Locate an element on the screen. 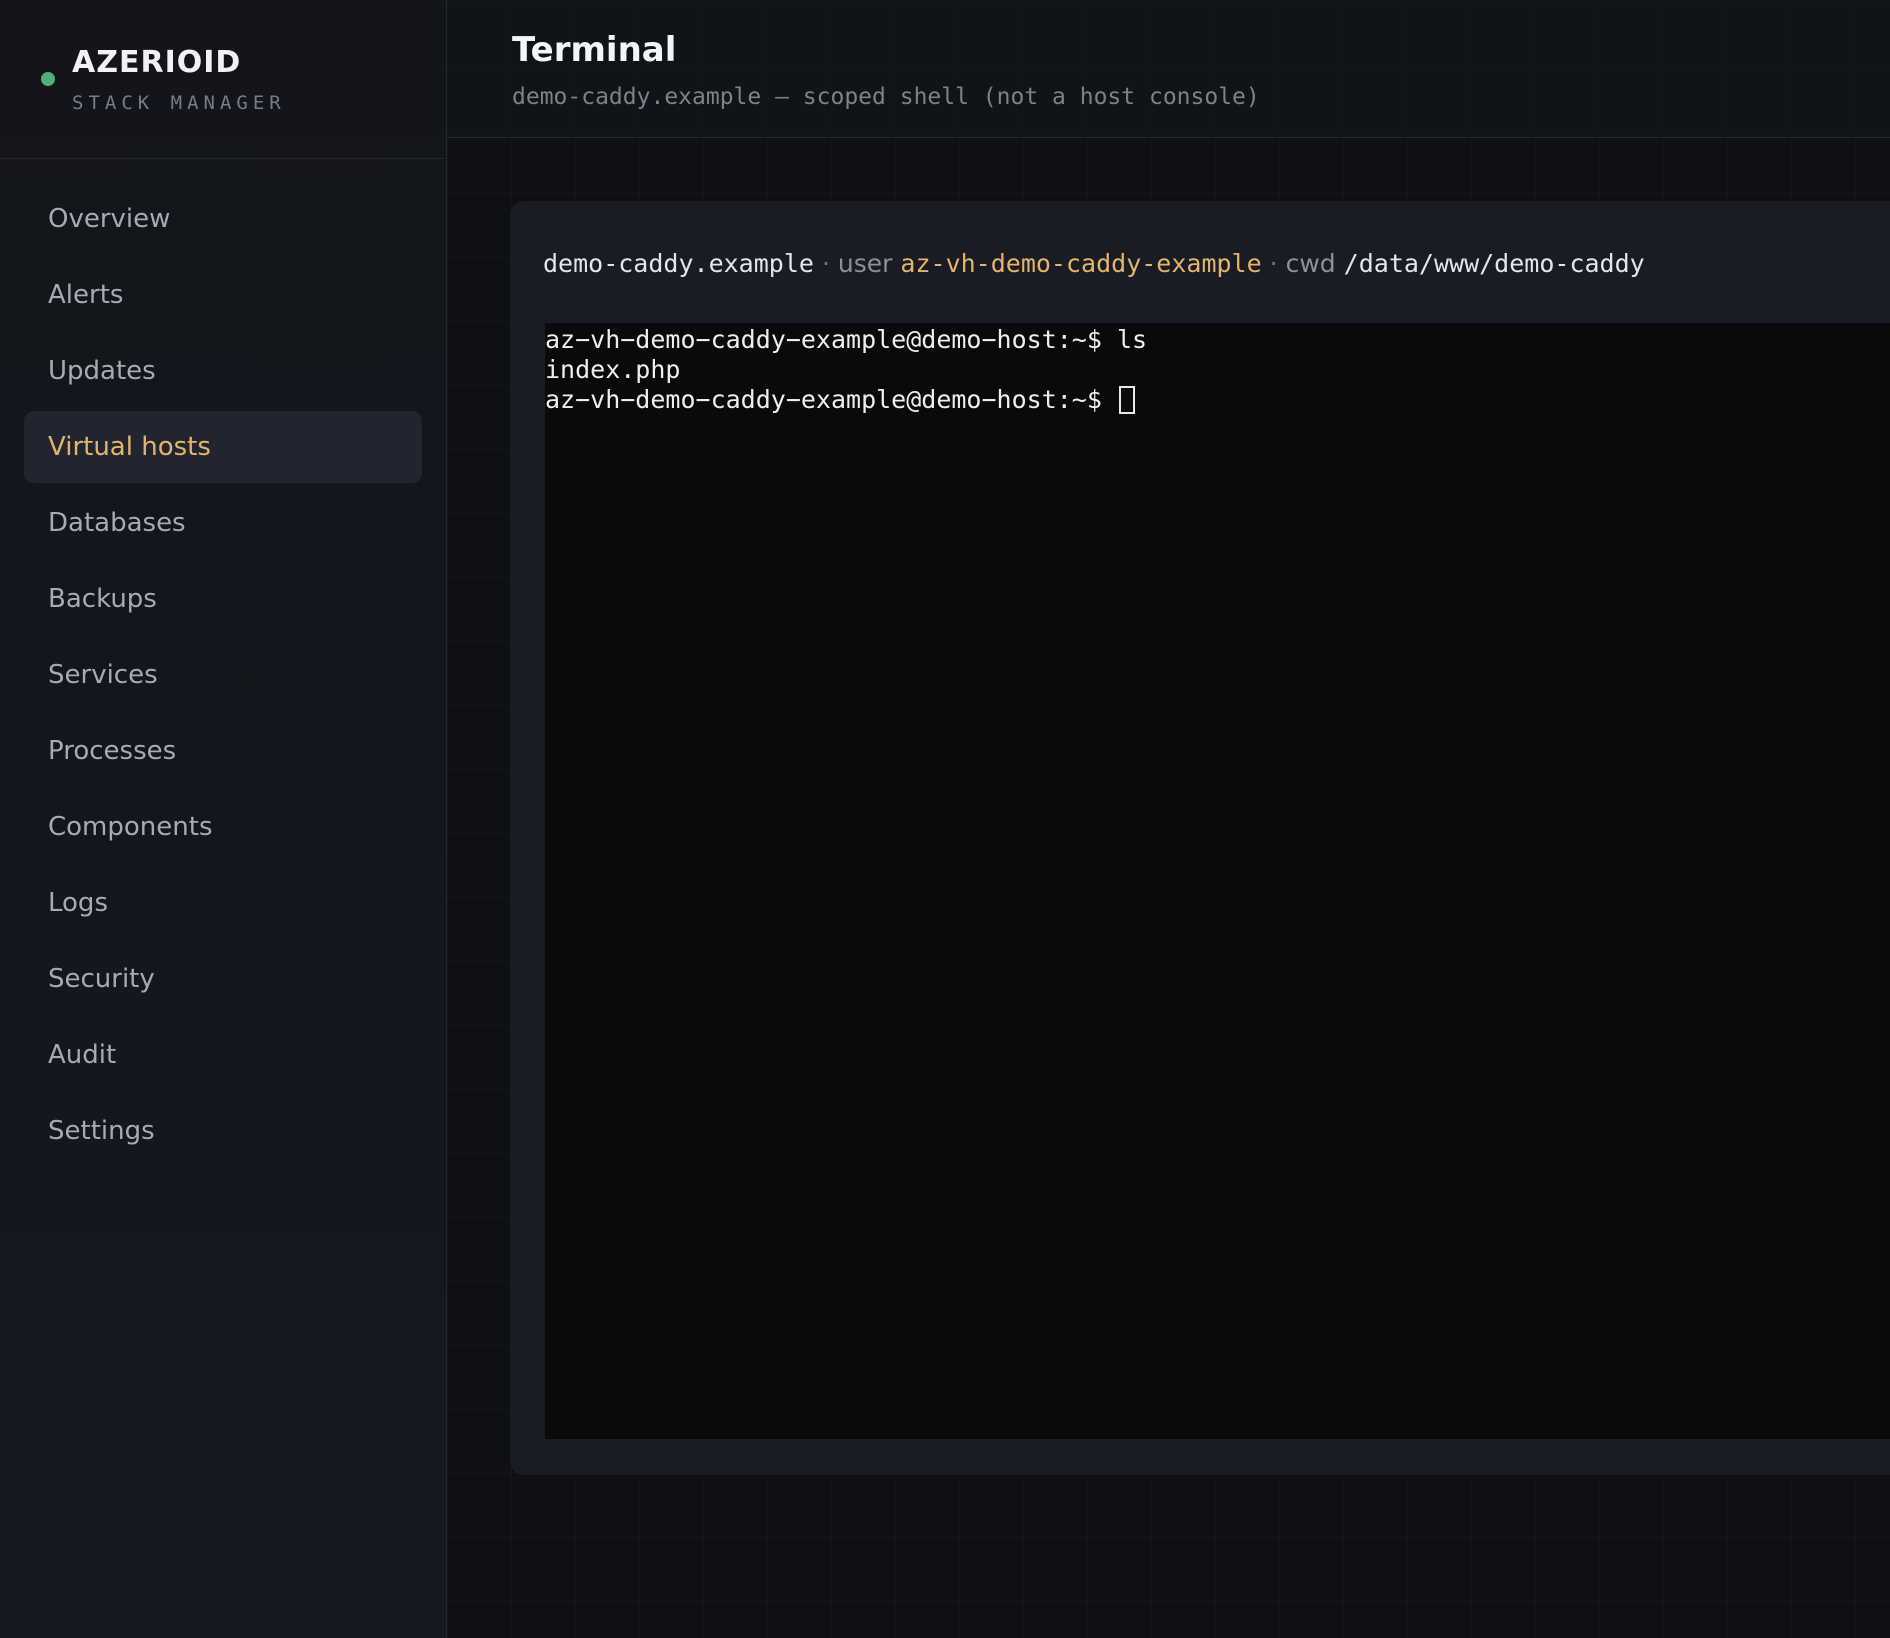 The image size is (1890, 1638). session-cwd-label: cwd is located at coordinates (1310, 263).